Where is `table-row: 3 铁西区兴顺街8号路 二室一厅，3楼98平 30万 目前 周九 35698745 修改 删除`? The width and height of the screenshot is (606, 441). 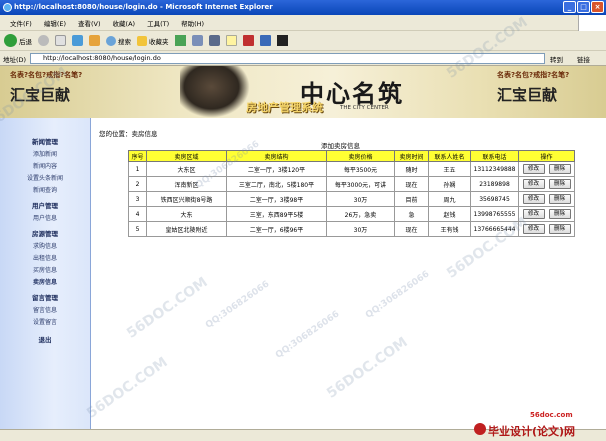
table-row: 3 铁西区兴顺街8号路 二室一厅，3楼98平 30万 目前 周九 35698745 修改 删除 is located at coordinates (351, 199).